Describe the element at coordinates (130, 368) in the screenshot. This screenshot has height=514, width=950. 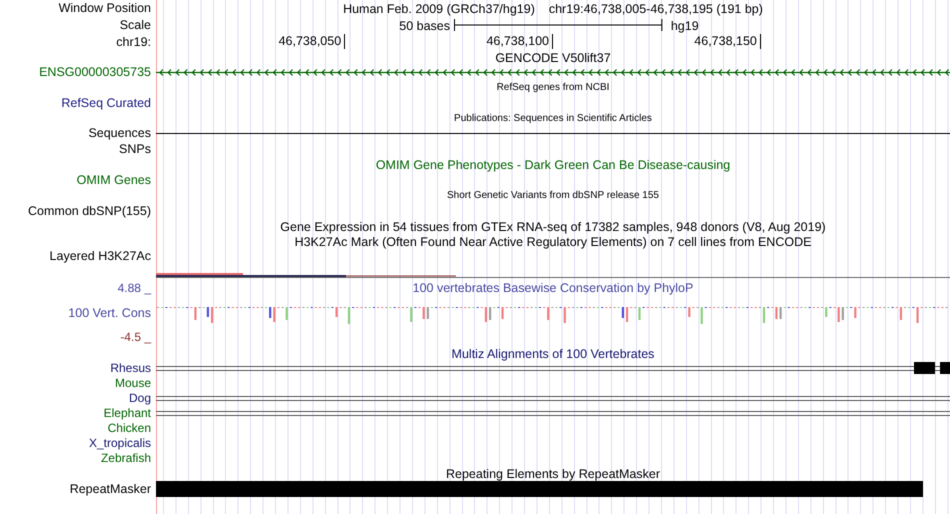
I see `species-label: Rhesus` at that location.